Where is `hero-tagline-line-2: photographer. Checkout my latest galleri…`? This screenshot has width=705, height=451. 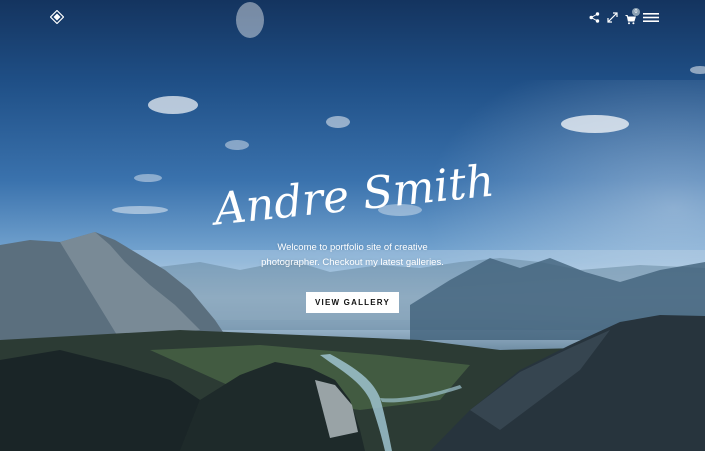
hero-tagline-line-2: photographer. Checkout my latest galleri… is located at coordinates (352, 262).